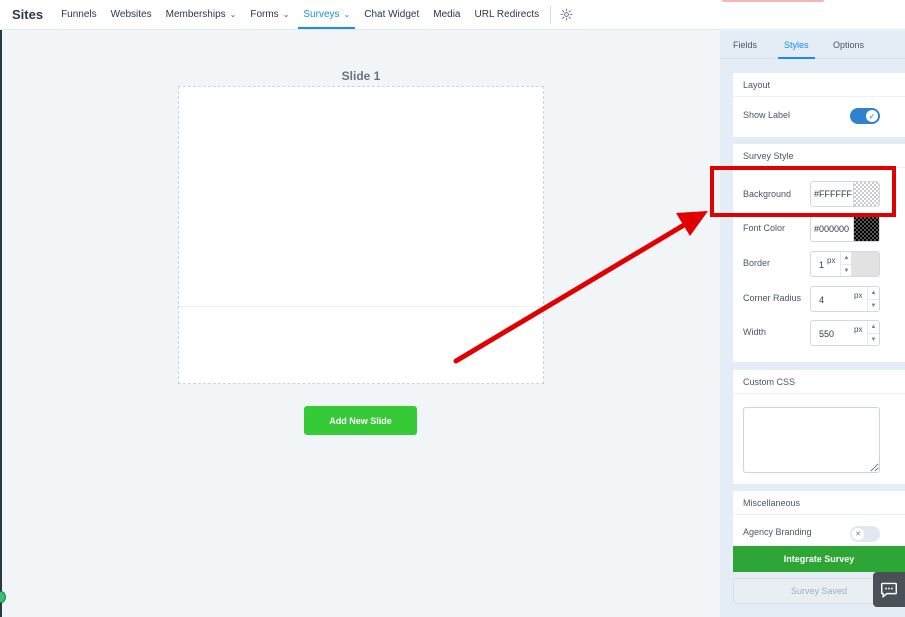 The image size is (905, 617). I want to click on show-label-label: Show Label, so click(767, 115).